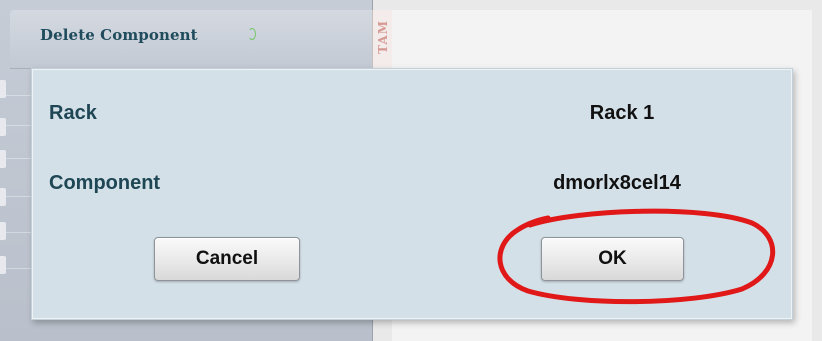 The width and height of the screenshot is (822, 341). What do you see at coordinates (227, 259) in the screenshot?
I see `cancel-button: Cancel` at bounding box center [227, 259].